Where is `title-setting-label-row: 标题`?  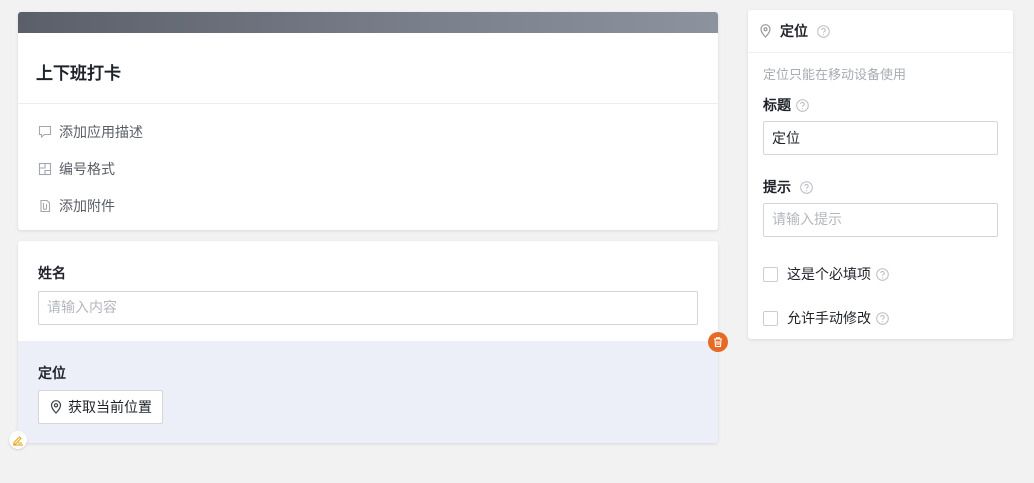 title-setting-label-row: 标题 is located at coordinates (880, 105).